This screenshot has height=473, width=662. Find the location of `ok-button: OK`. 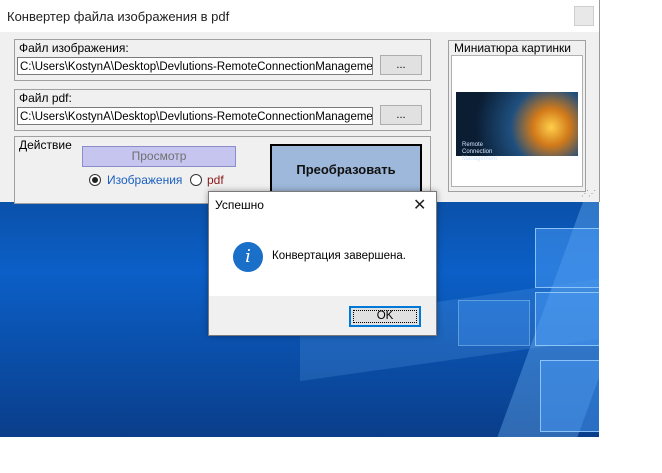

ok-button: OK is located at coordinates (385, 316).